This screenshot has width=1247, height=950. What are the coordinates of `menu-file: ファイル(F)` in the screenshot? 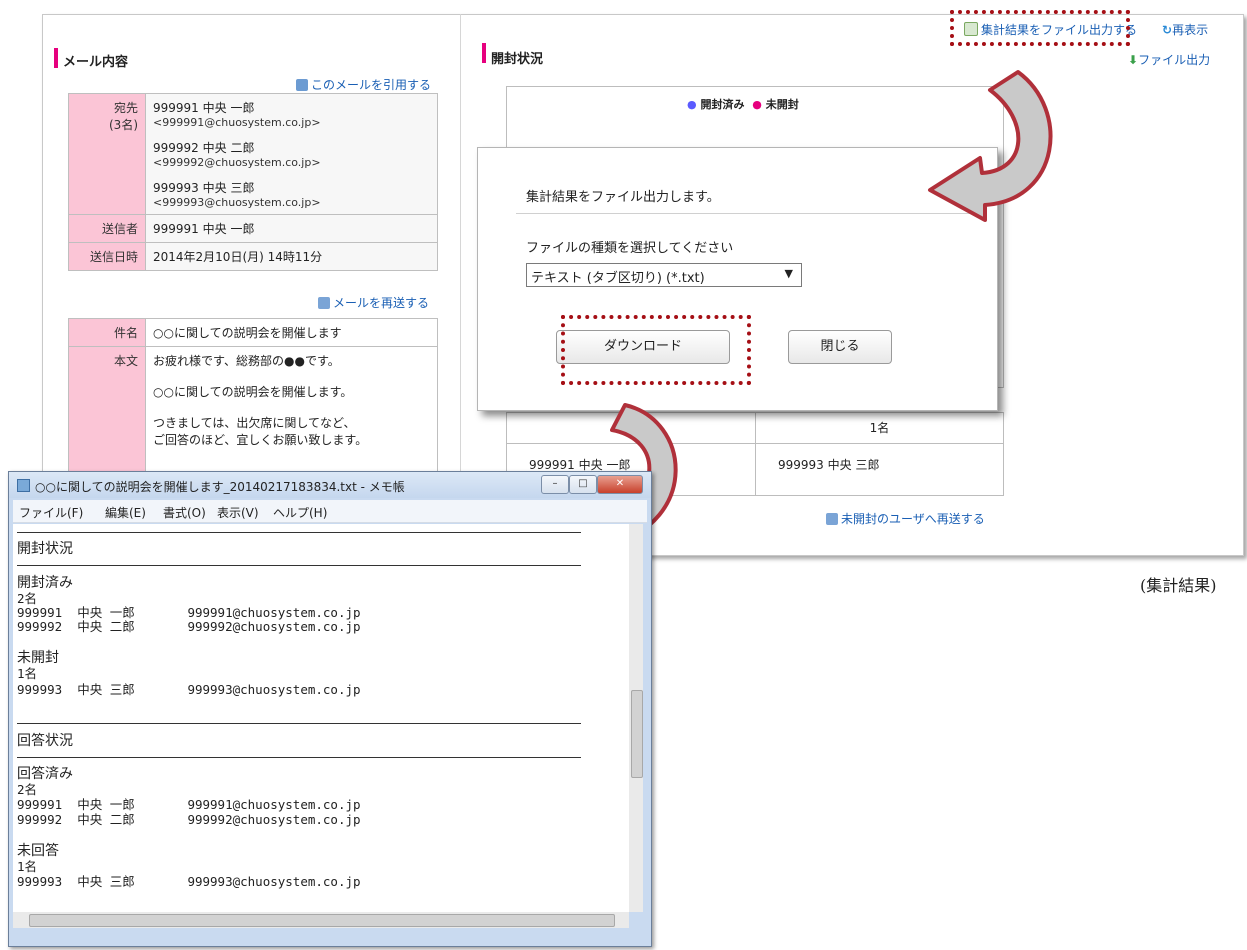 It's located at (51, 512).